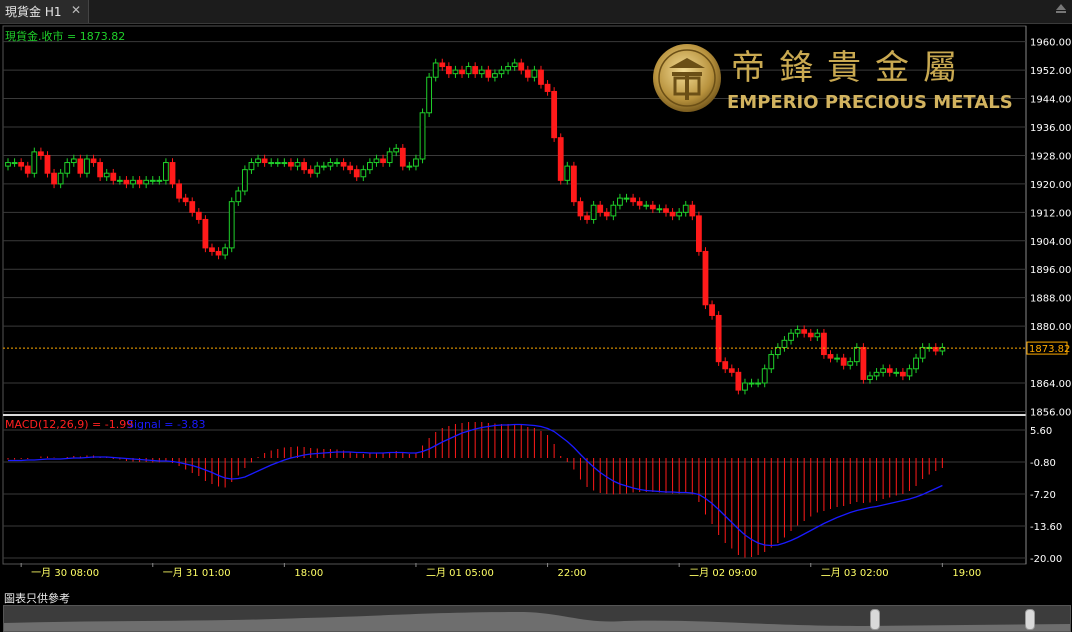 The width and height of the screenshot is (1072, 632). Describe the element at coordinates (1050, 128) in the screenshot. I see `price-tick-label: 1936.00` at that location.